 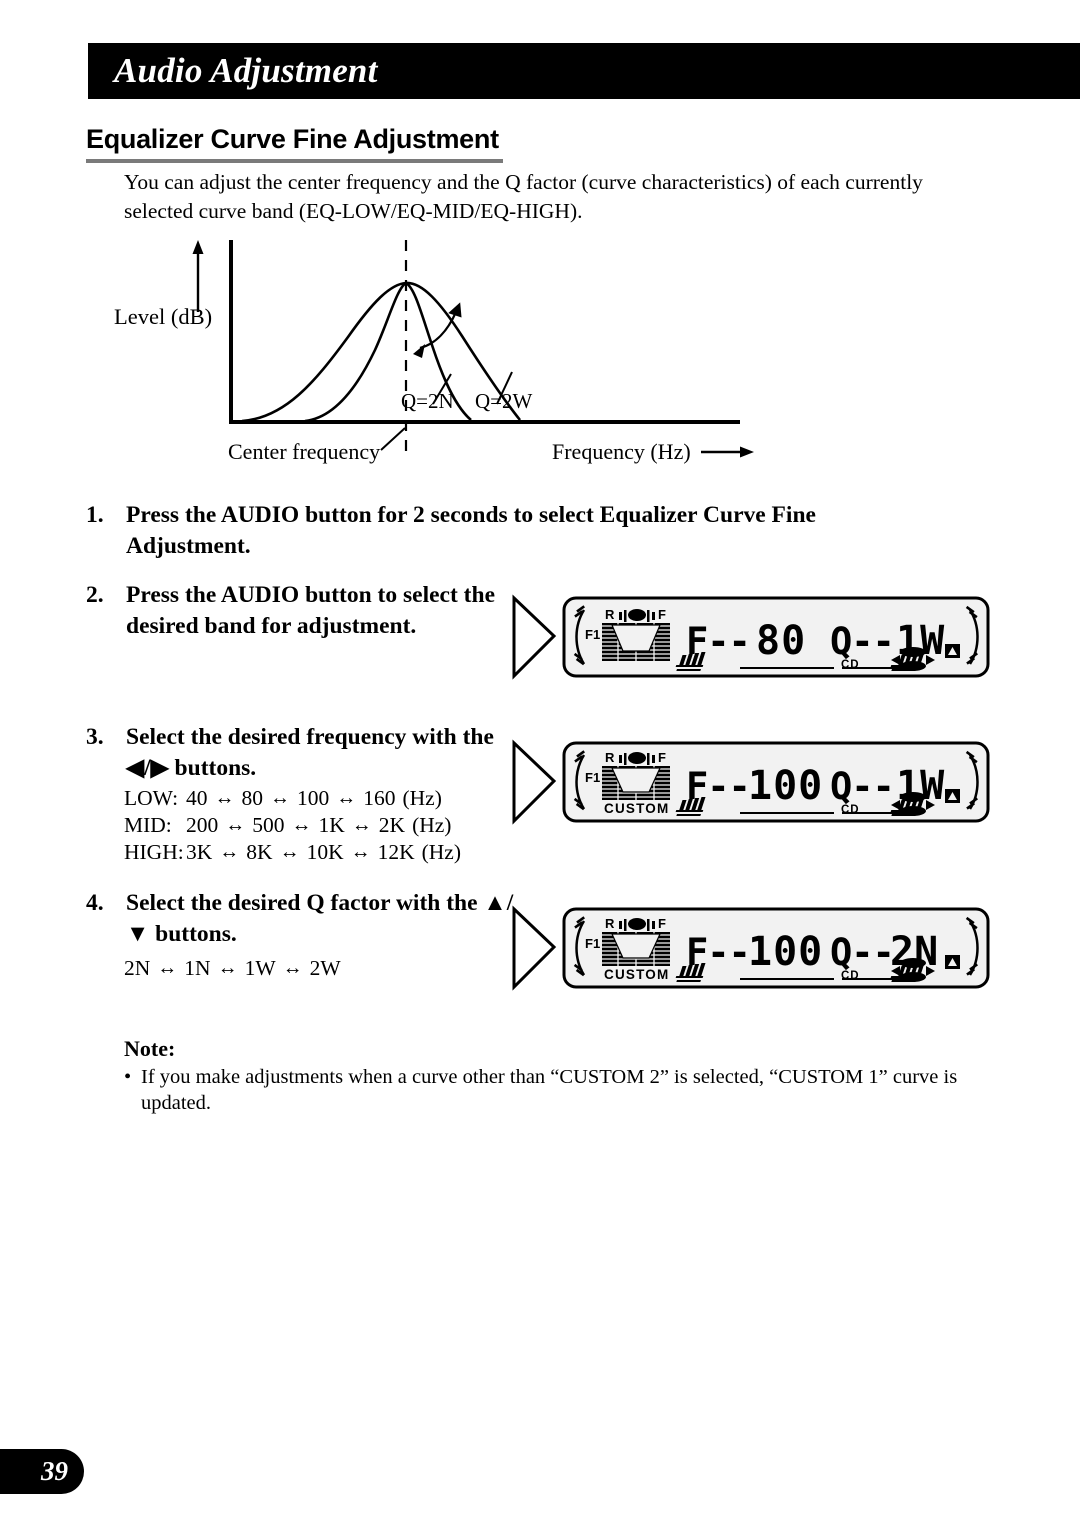 I want to click on q-factor-v2: 1N, so click(x=197, y=968).